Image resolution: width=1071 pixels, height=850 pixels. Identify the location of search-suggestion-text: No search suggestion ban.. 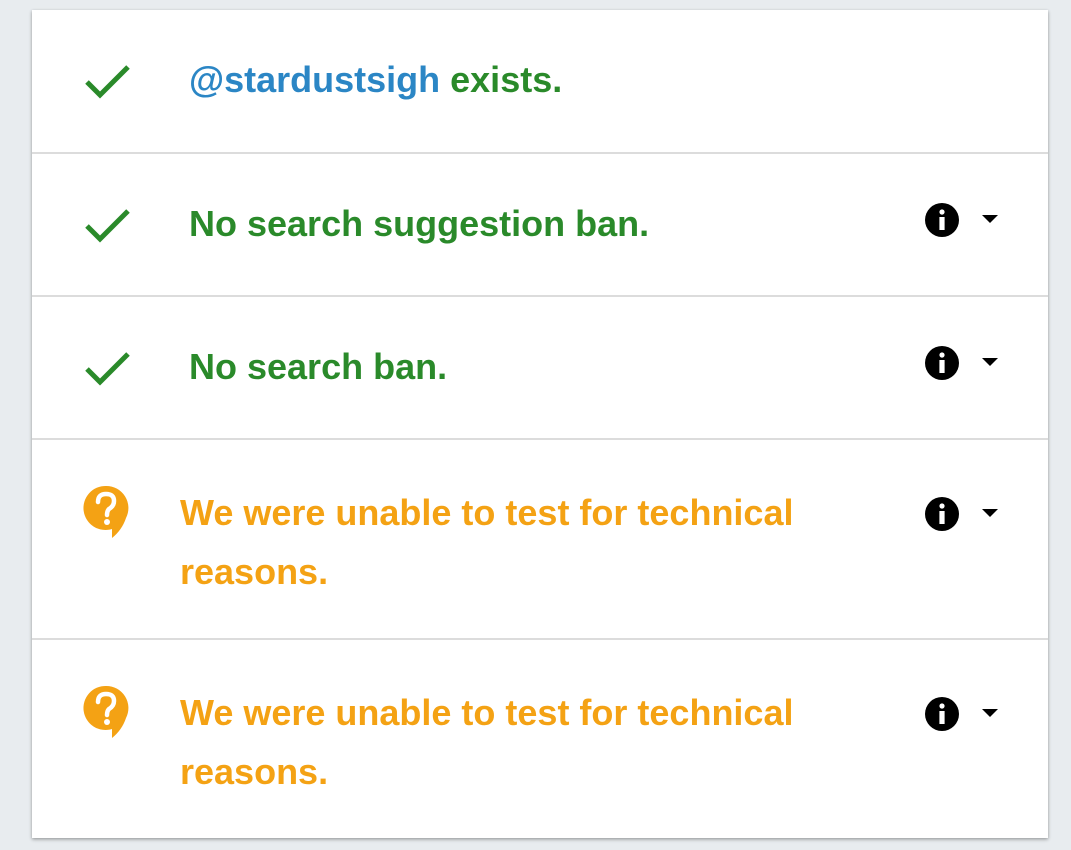
(419, 223).